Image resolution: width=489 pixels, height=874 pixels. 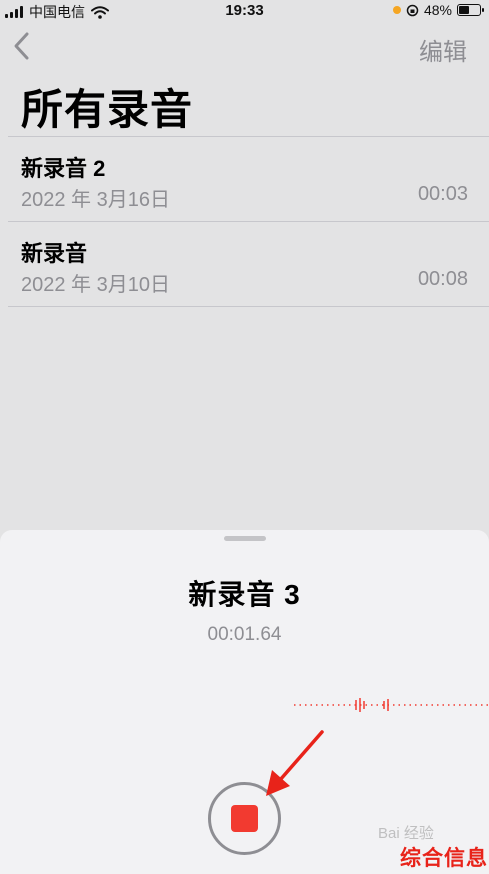 What do you see at coordinates (107, 109) in the screenshot?
I see `page-title: 所有录音` at bounding box center [107, 109].